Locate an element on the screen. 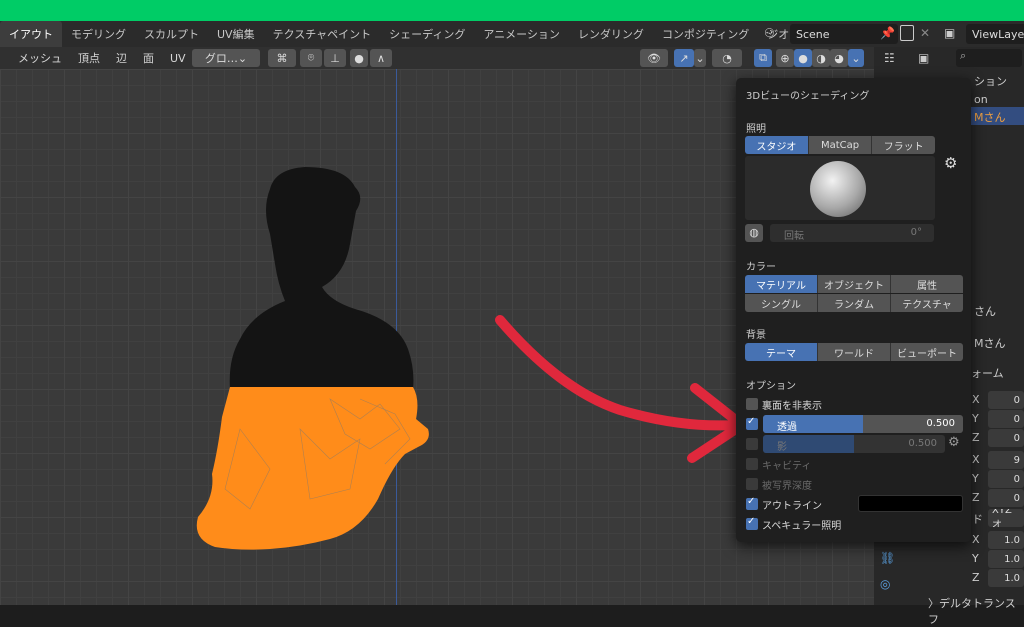 The image size is (1024, 627). search-icon: ⌕ is located at coordinates (963, 55).